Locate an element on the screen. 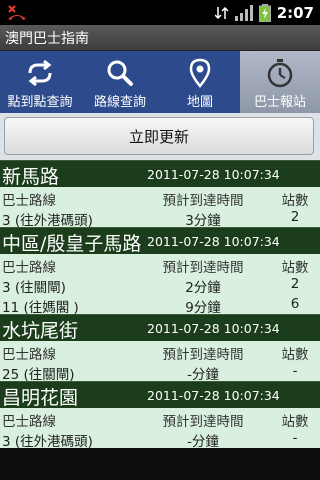  station-header: 昌明花園 2011-07-28 10:07:34 is located at coordinates (160, 395).